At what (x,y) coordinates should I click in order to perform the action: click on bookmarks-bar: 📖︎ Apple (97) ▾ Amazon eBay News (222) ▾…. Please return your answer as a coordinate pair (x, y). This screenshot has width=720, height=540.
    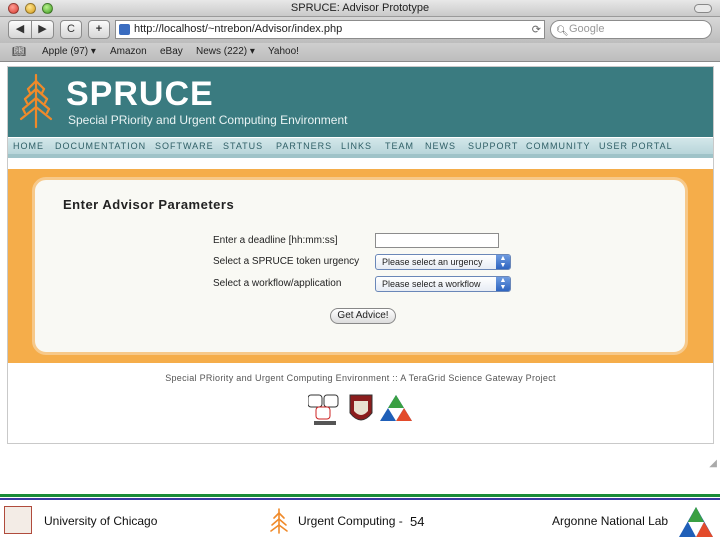
    Looking at the image, I should click on (360, 52).